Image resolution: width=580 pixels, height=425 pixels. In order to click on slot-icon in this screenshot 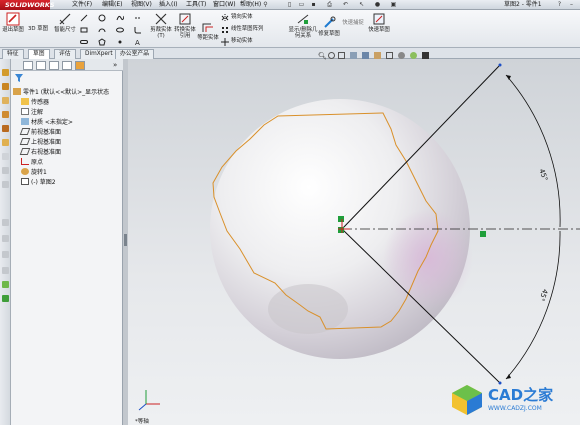, I will do `click(84, 42)`.